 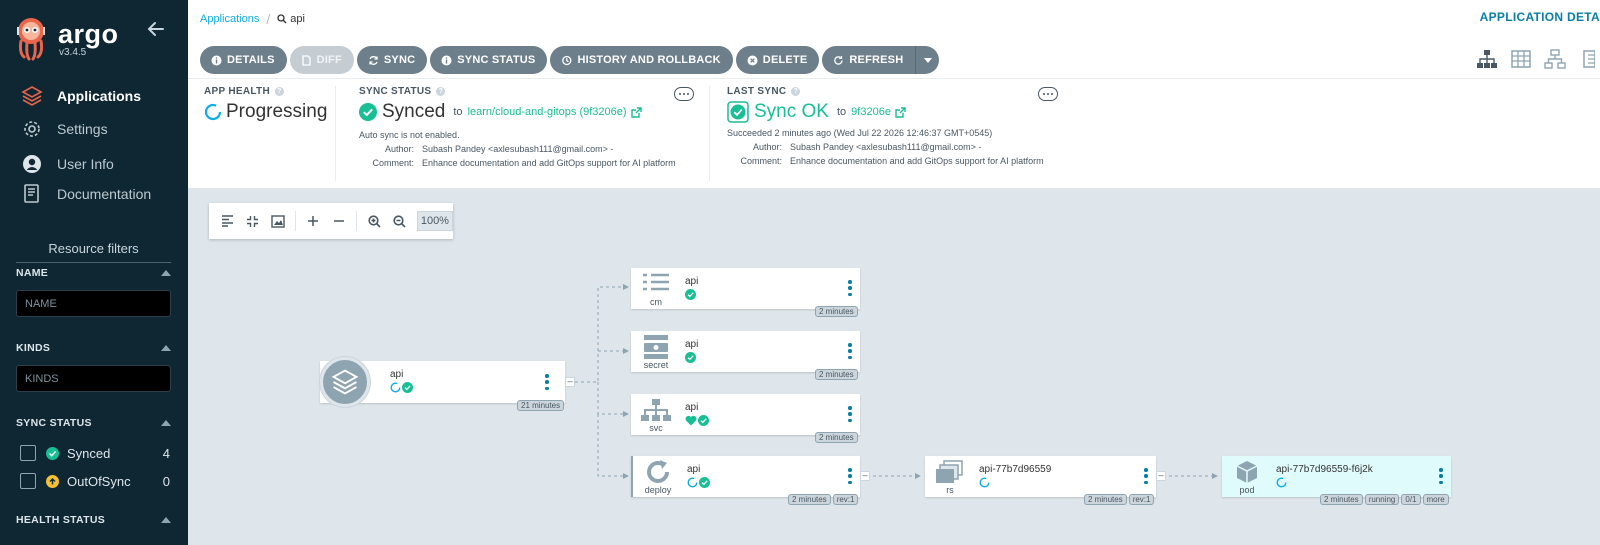 What do you see at coordinates (1487, 59) in the screenshot?
I see `tree-view-icon` at bounding box center [1487, 59].